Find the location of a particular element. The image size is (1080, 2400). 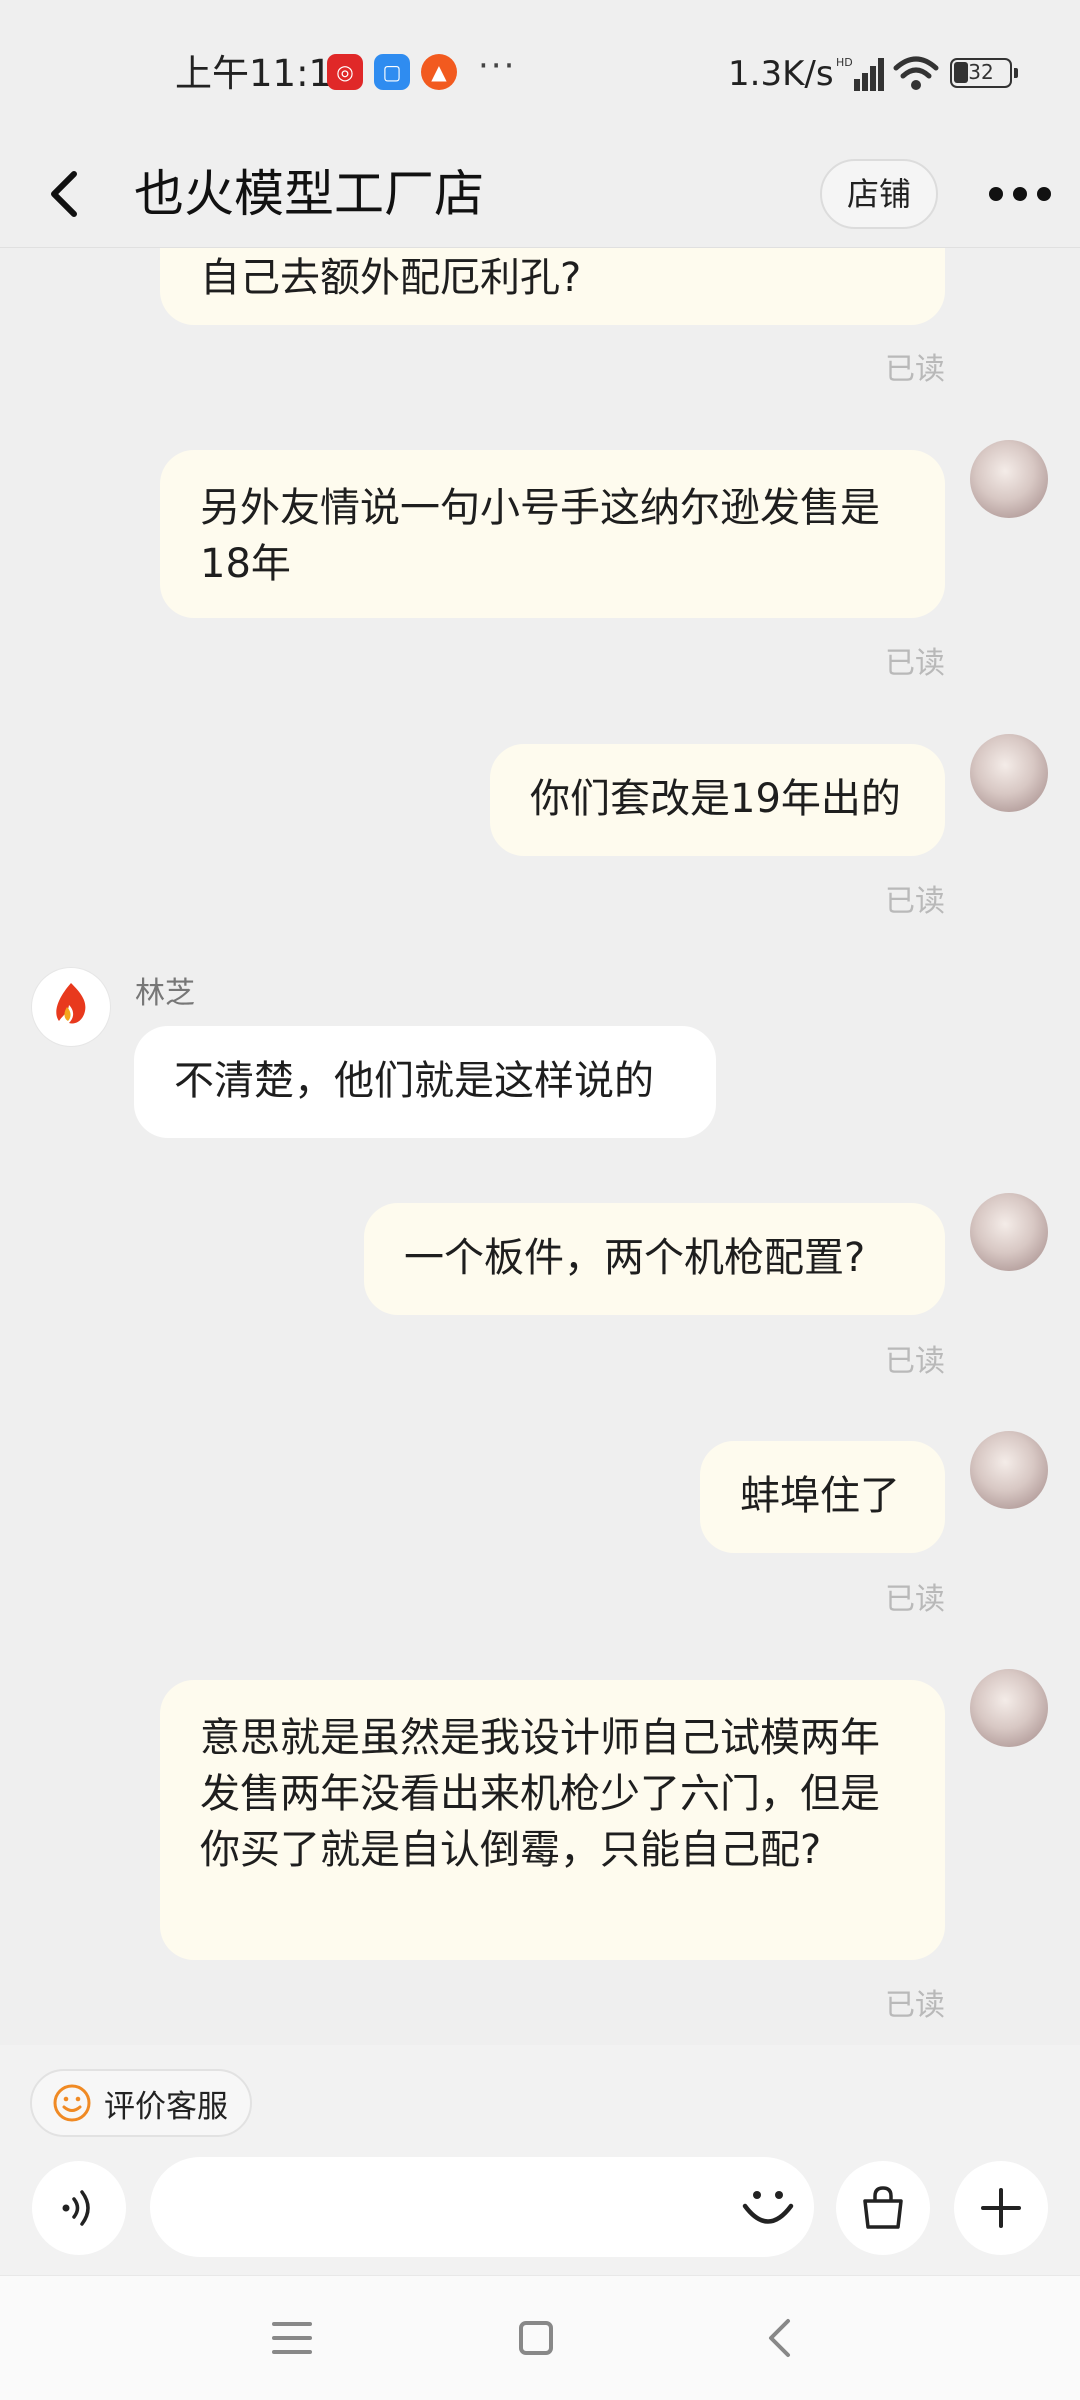

very-fire-logo-icon is located at coordinates (71, 1003).